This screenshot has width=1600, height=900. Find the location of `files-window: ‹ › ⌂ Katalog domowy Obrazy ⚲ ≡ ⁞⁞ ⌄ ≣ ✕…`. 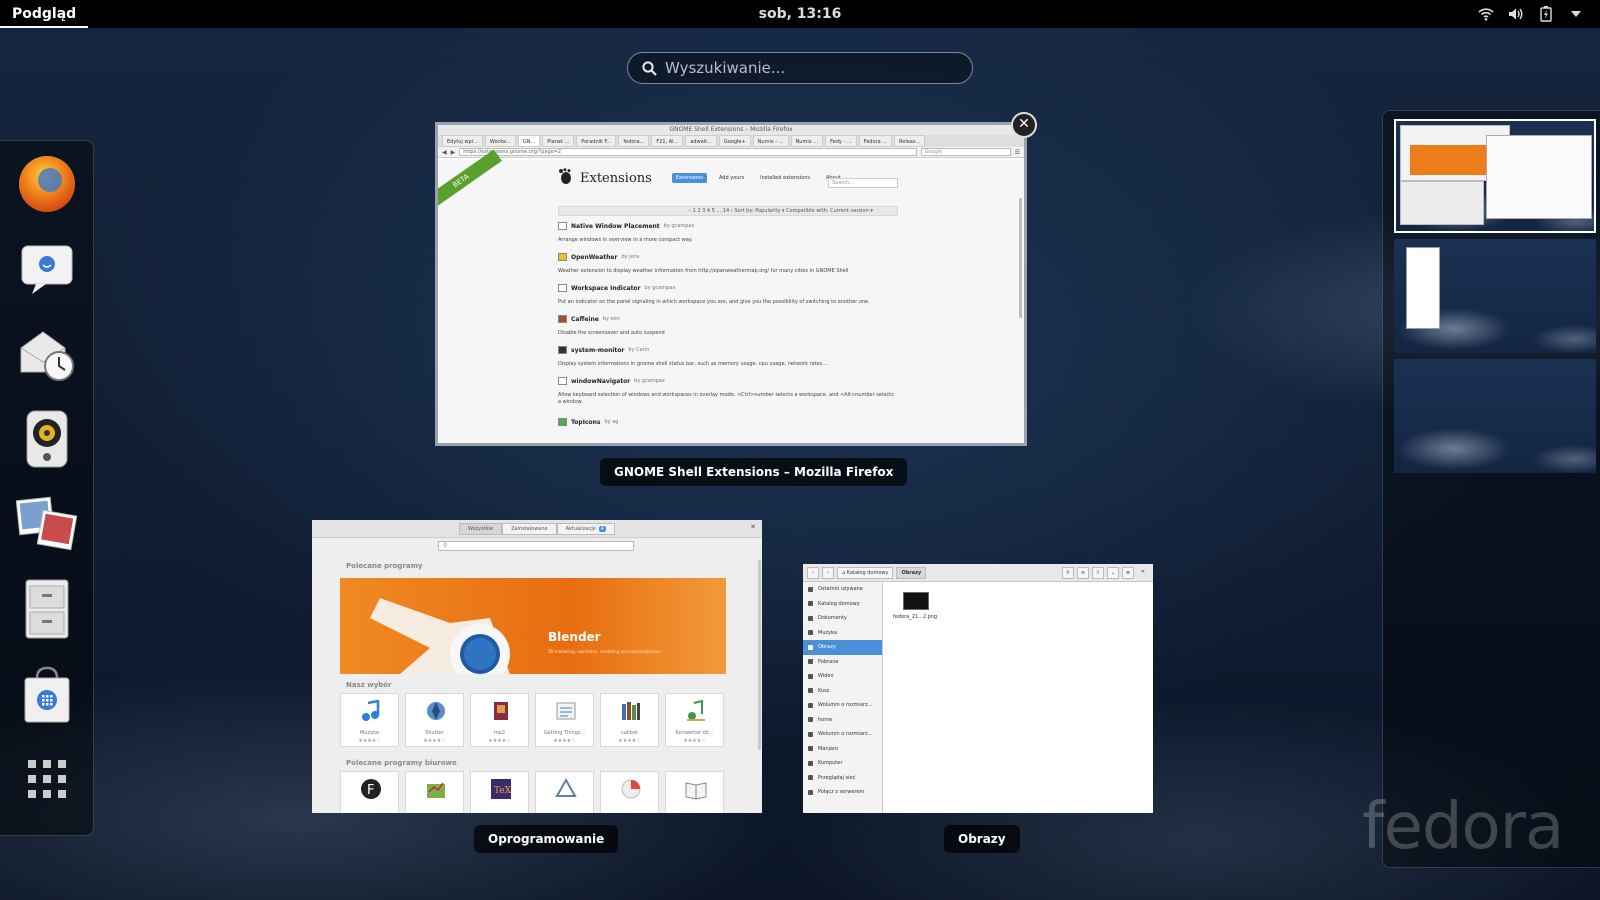

files-window: ‹ › ⌂ Katalog domowy Obrazy ⚲ ≡ ⁞⁞ ⌄ ≣ ✕… is located at coordinates (978, 688).